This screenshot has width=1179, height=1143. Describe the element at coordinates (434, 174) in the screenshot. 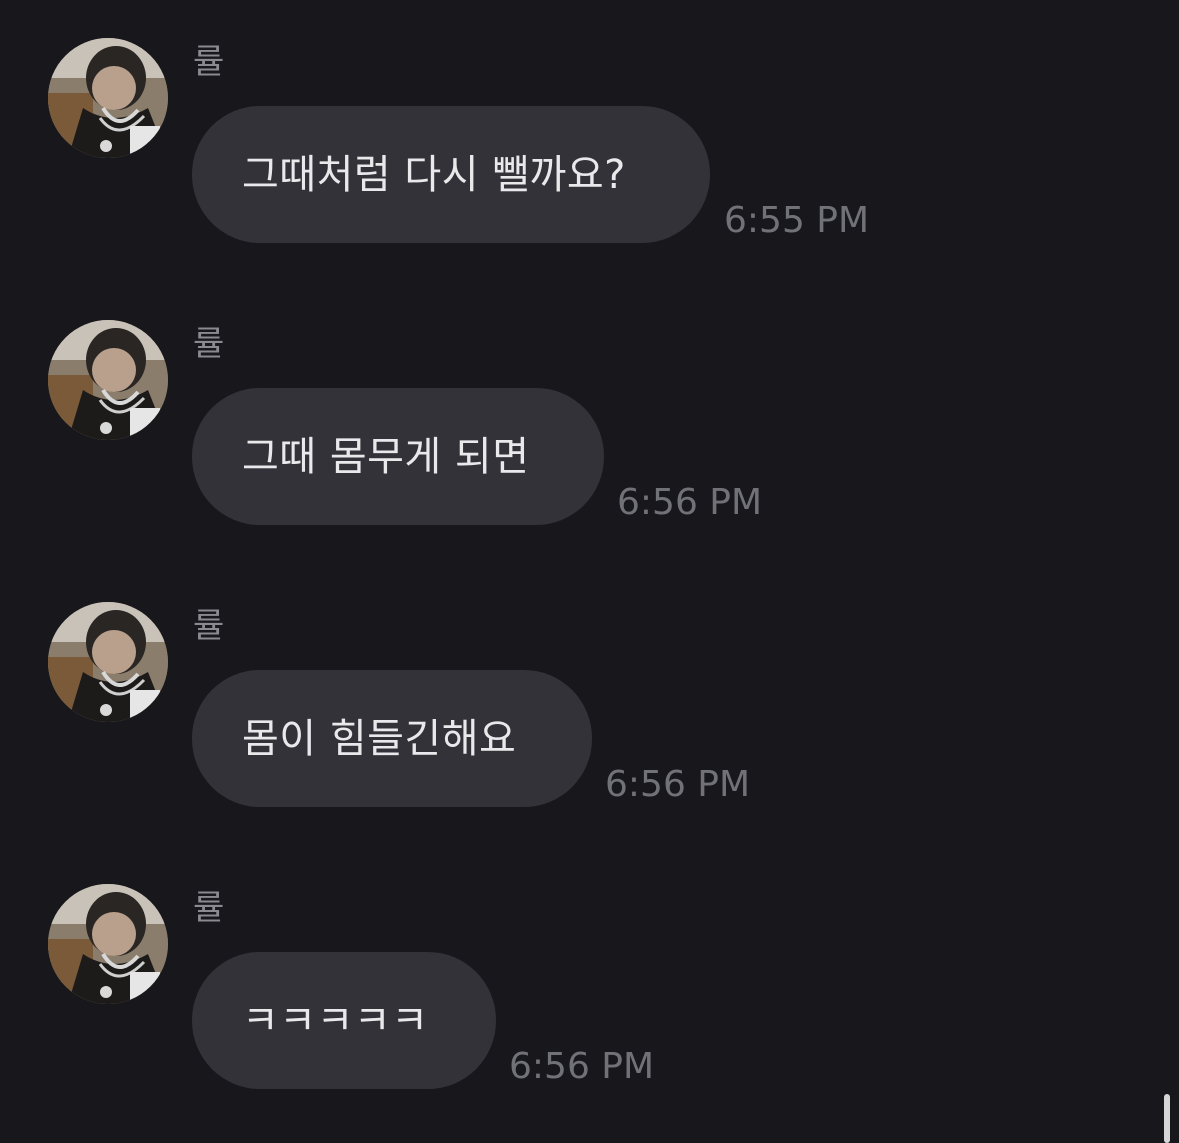

I see `message-text: 그때처럼 다시 뺄까요?` at that location.